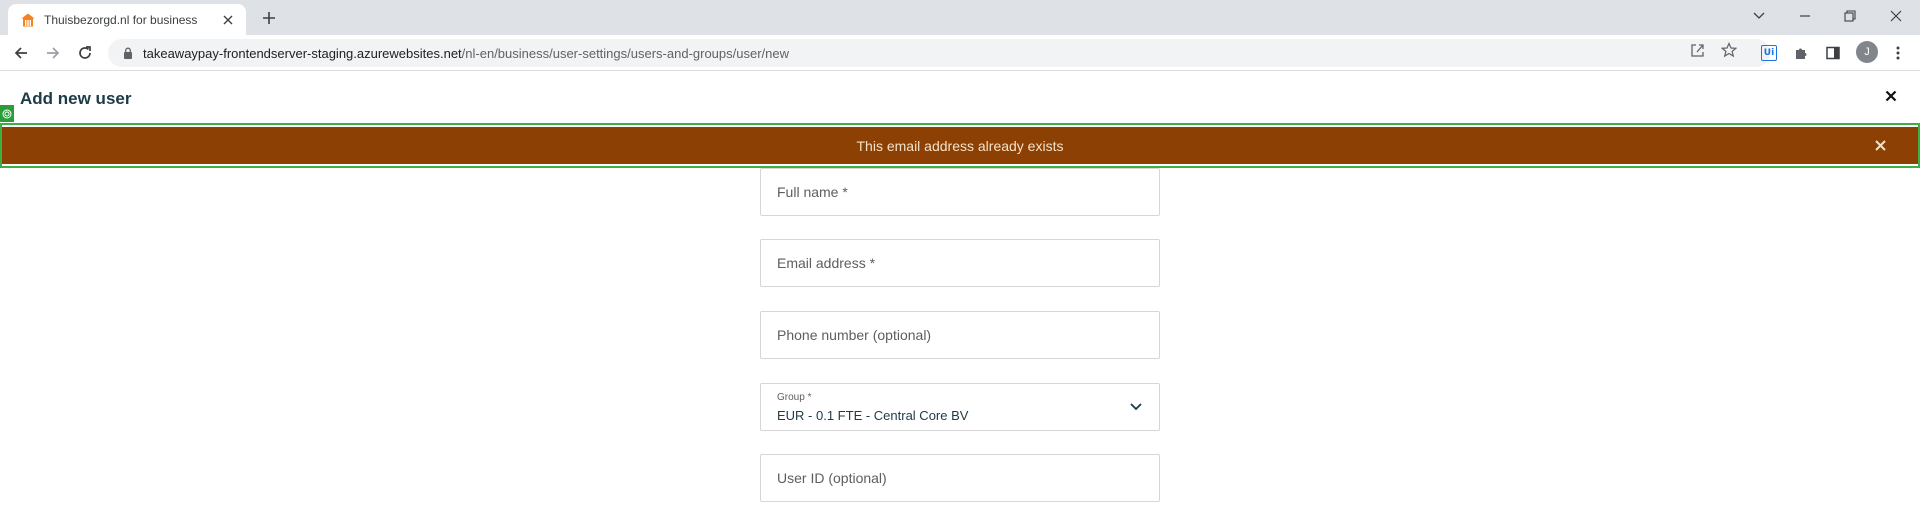 The image size is (1920, 521). Describe the element at coordinates (53, 53) in the screenshot. I see `forward-icon` at that location.